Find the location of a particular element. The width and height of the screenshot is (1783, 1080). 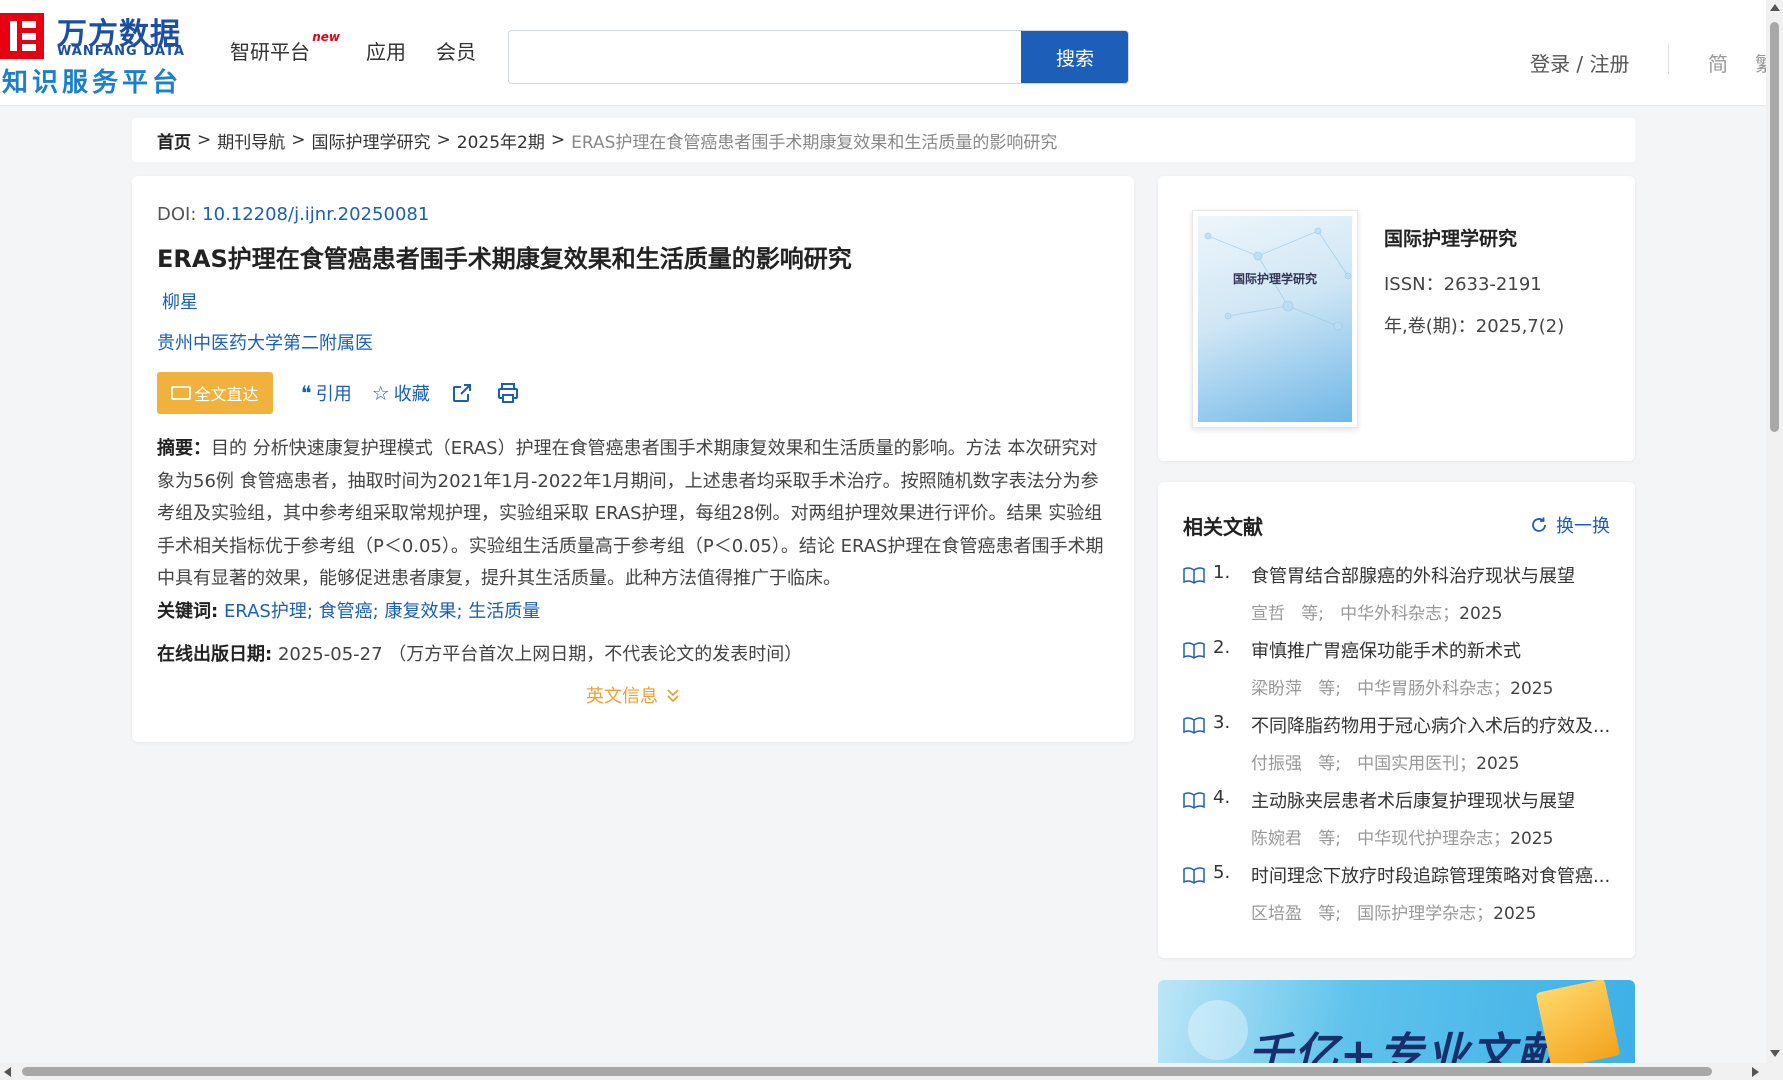

author-link: 柳星 is located at coordinates (180, 301).